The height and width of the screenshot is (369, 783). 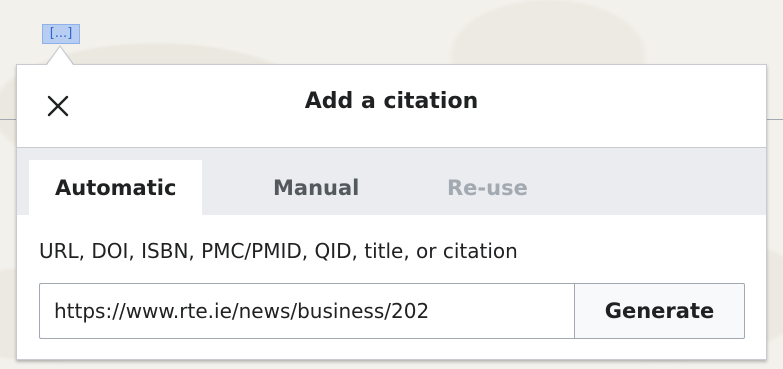 I want to click on dialog-title: Add a citation, so click(x=391, y=101).